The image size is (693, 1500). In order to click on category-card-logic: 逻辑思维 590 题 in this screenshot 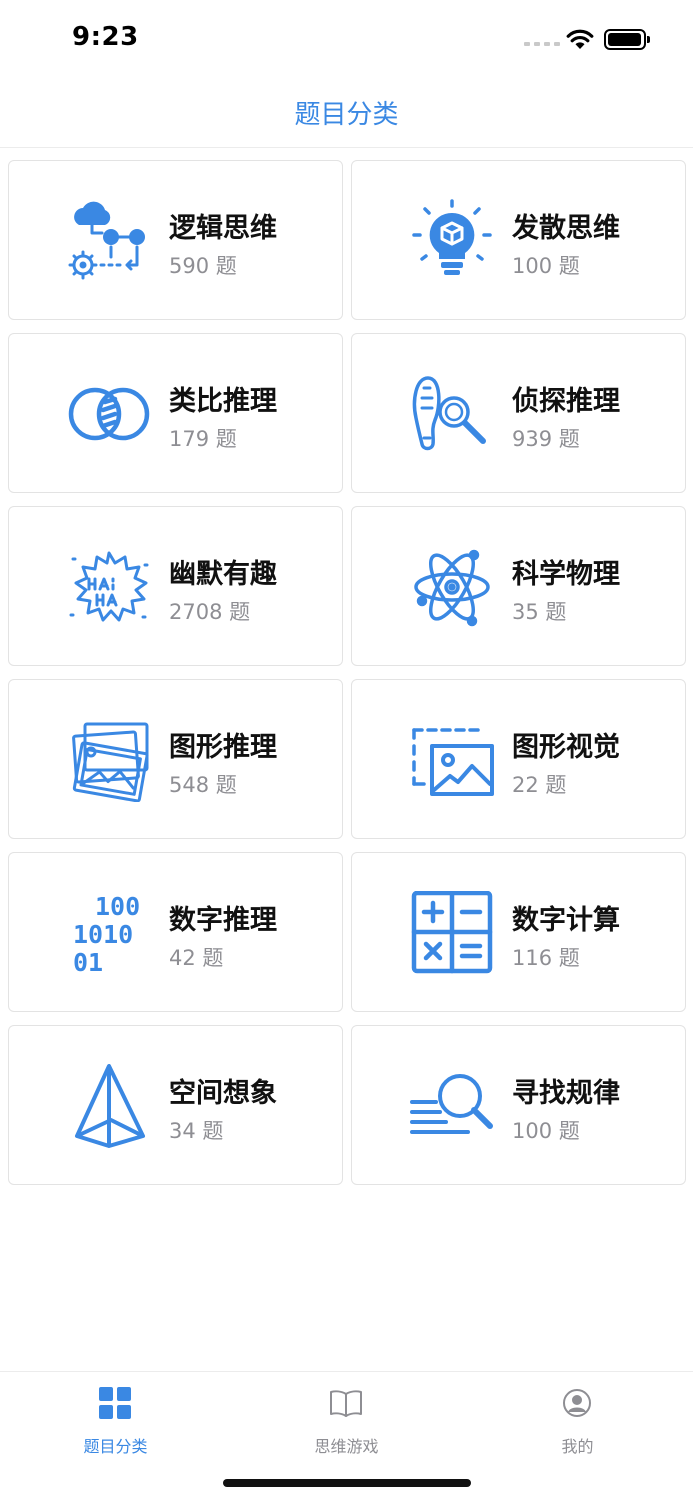, I will do `click(175, 240)`.